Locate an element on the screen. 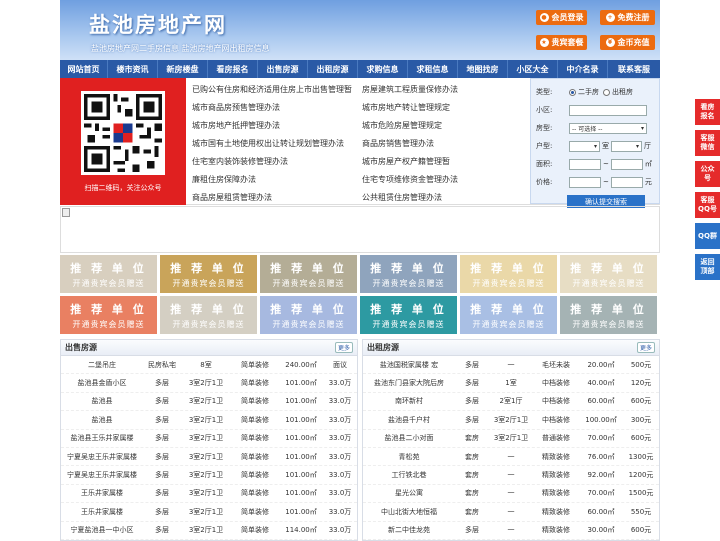 This screenshot has height=541, width=720. rent-more-button: 更多 is located at coordinates (645, 347).